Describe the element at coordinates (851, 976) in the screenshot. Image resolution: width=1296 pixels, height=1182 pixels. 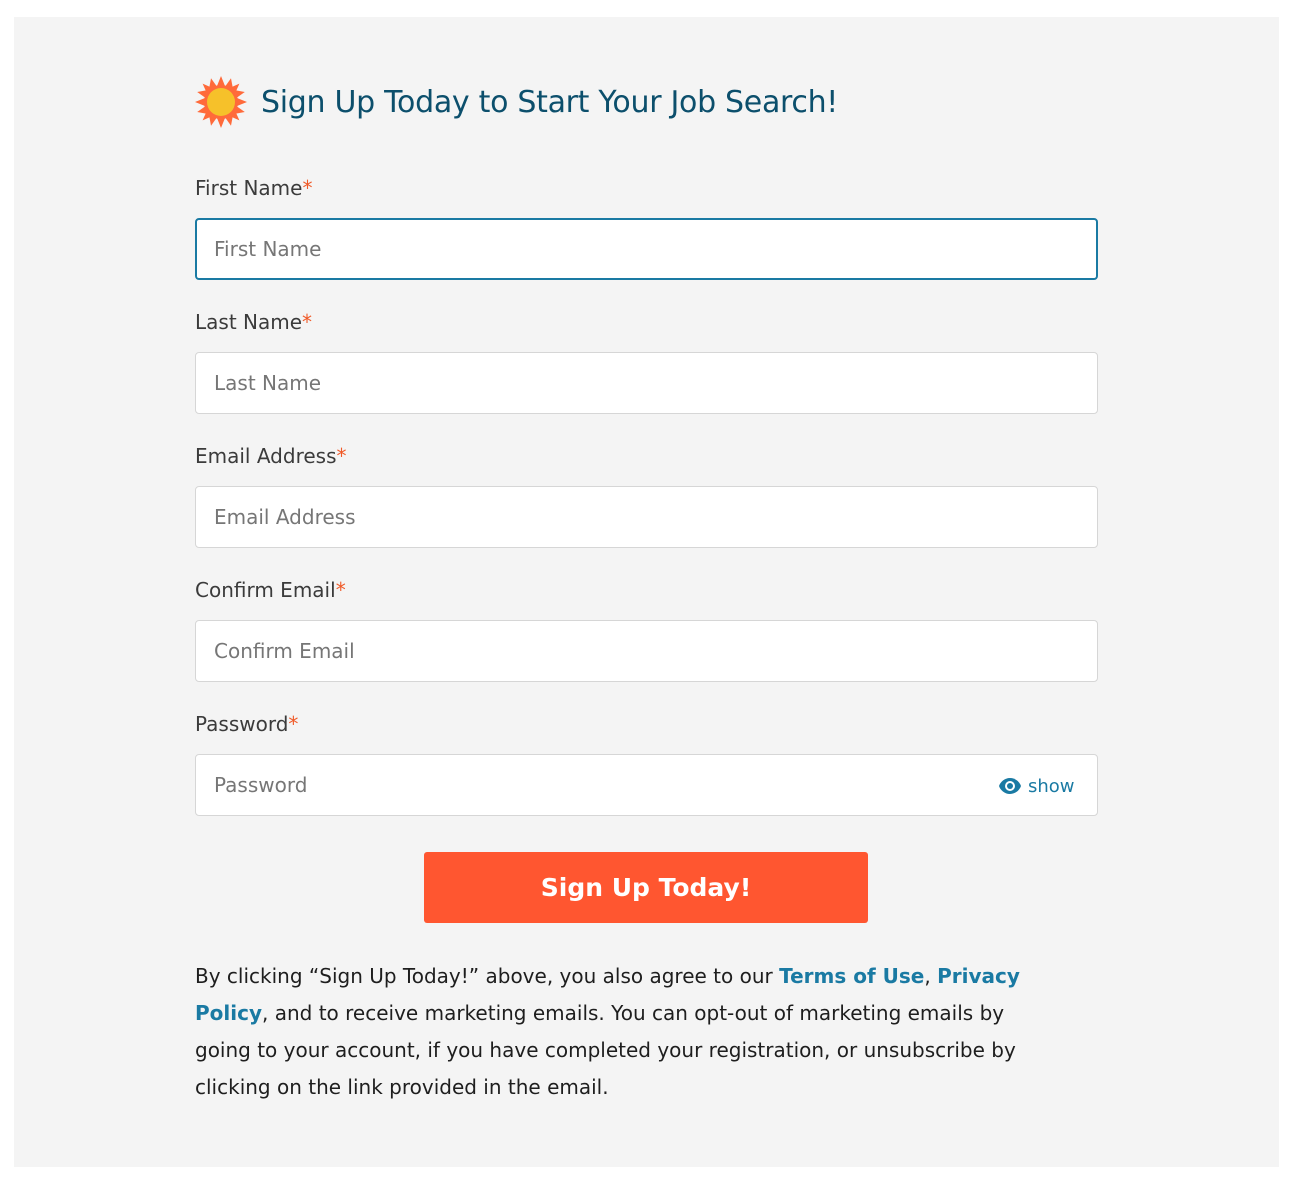
I see `terms-of-use-link: Terms of Use` at that location.